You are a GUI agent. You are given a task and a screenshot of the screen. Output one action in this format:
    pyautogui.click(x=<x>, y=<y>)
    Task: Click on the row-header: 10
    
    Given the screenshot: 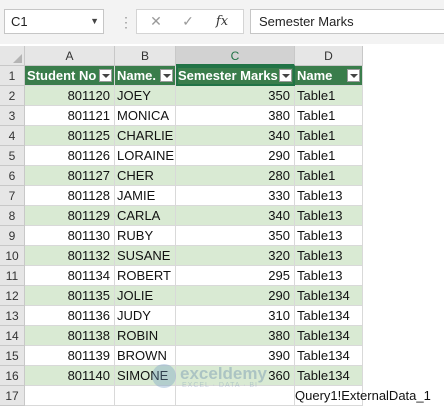 What is the action you would take?
    pyautogui.click(x=12, y=256)
    